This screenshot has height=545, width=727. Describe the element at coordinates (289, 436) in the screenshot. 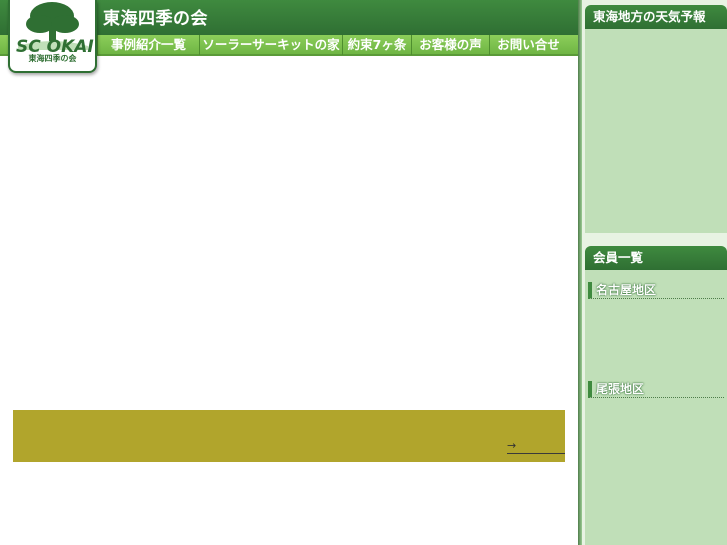

I see `content-banner: →` at that location.